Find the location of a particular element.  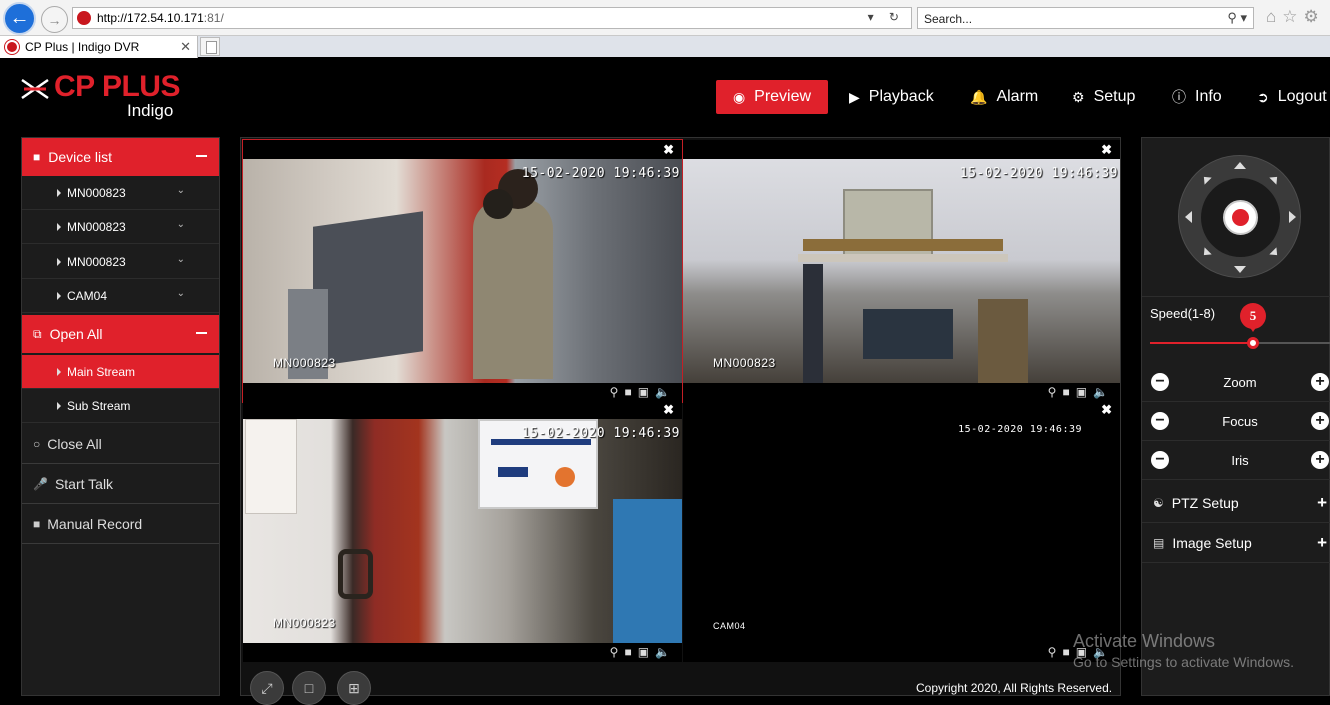

device-item: CAM04 ⌄ is located at coordinates (120, 296).